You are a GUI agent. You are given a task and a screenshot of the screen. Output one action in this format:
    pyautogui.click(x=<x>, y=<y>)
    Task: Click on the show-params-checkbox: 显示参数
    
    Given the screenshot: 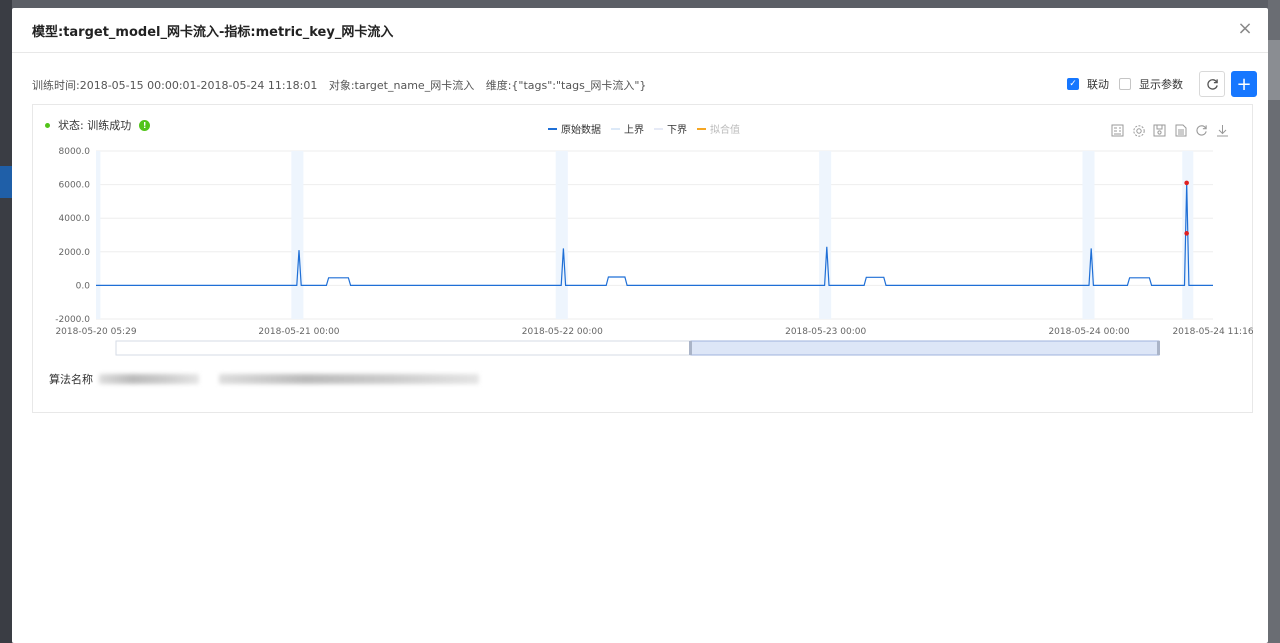 What is the action you would take?
    pyautogui.click(x=1151, y=84)
    